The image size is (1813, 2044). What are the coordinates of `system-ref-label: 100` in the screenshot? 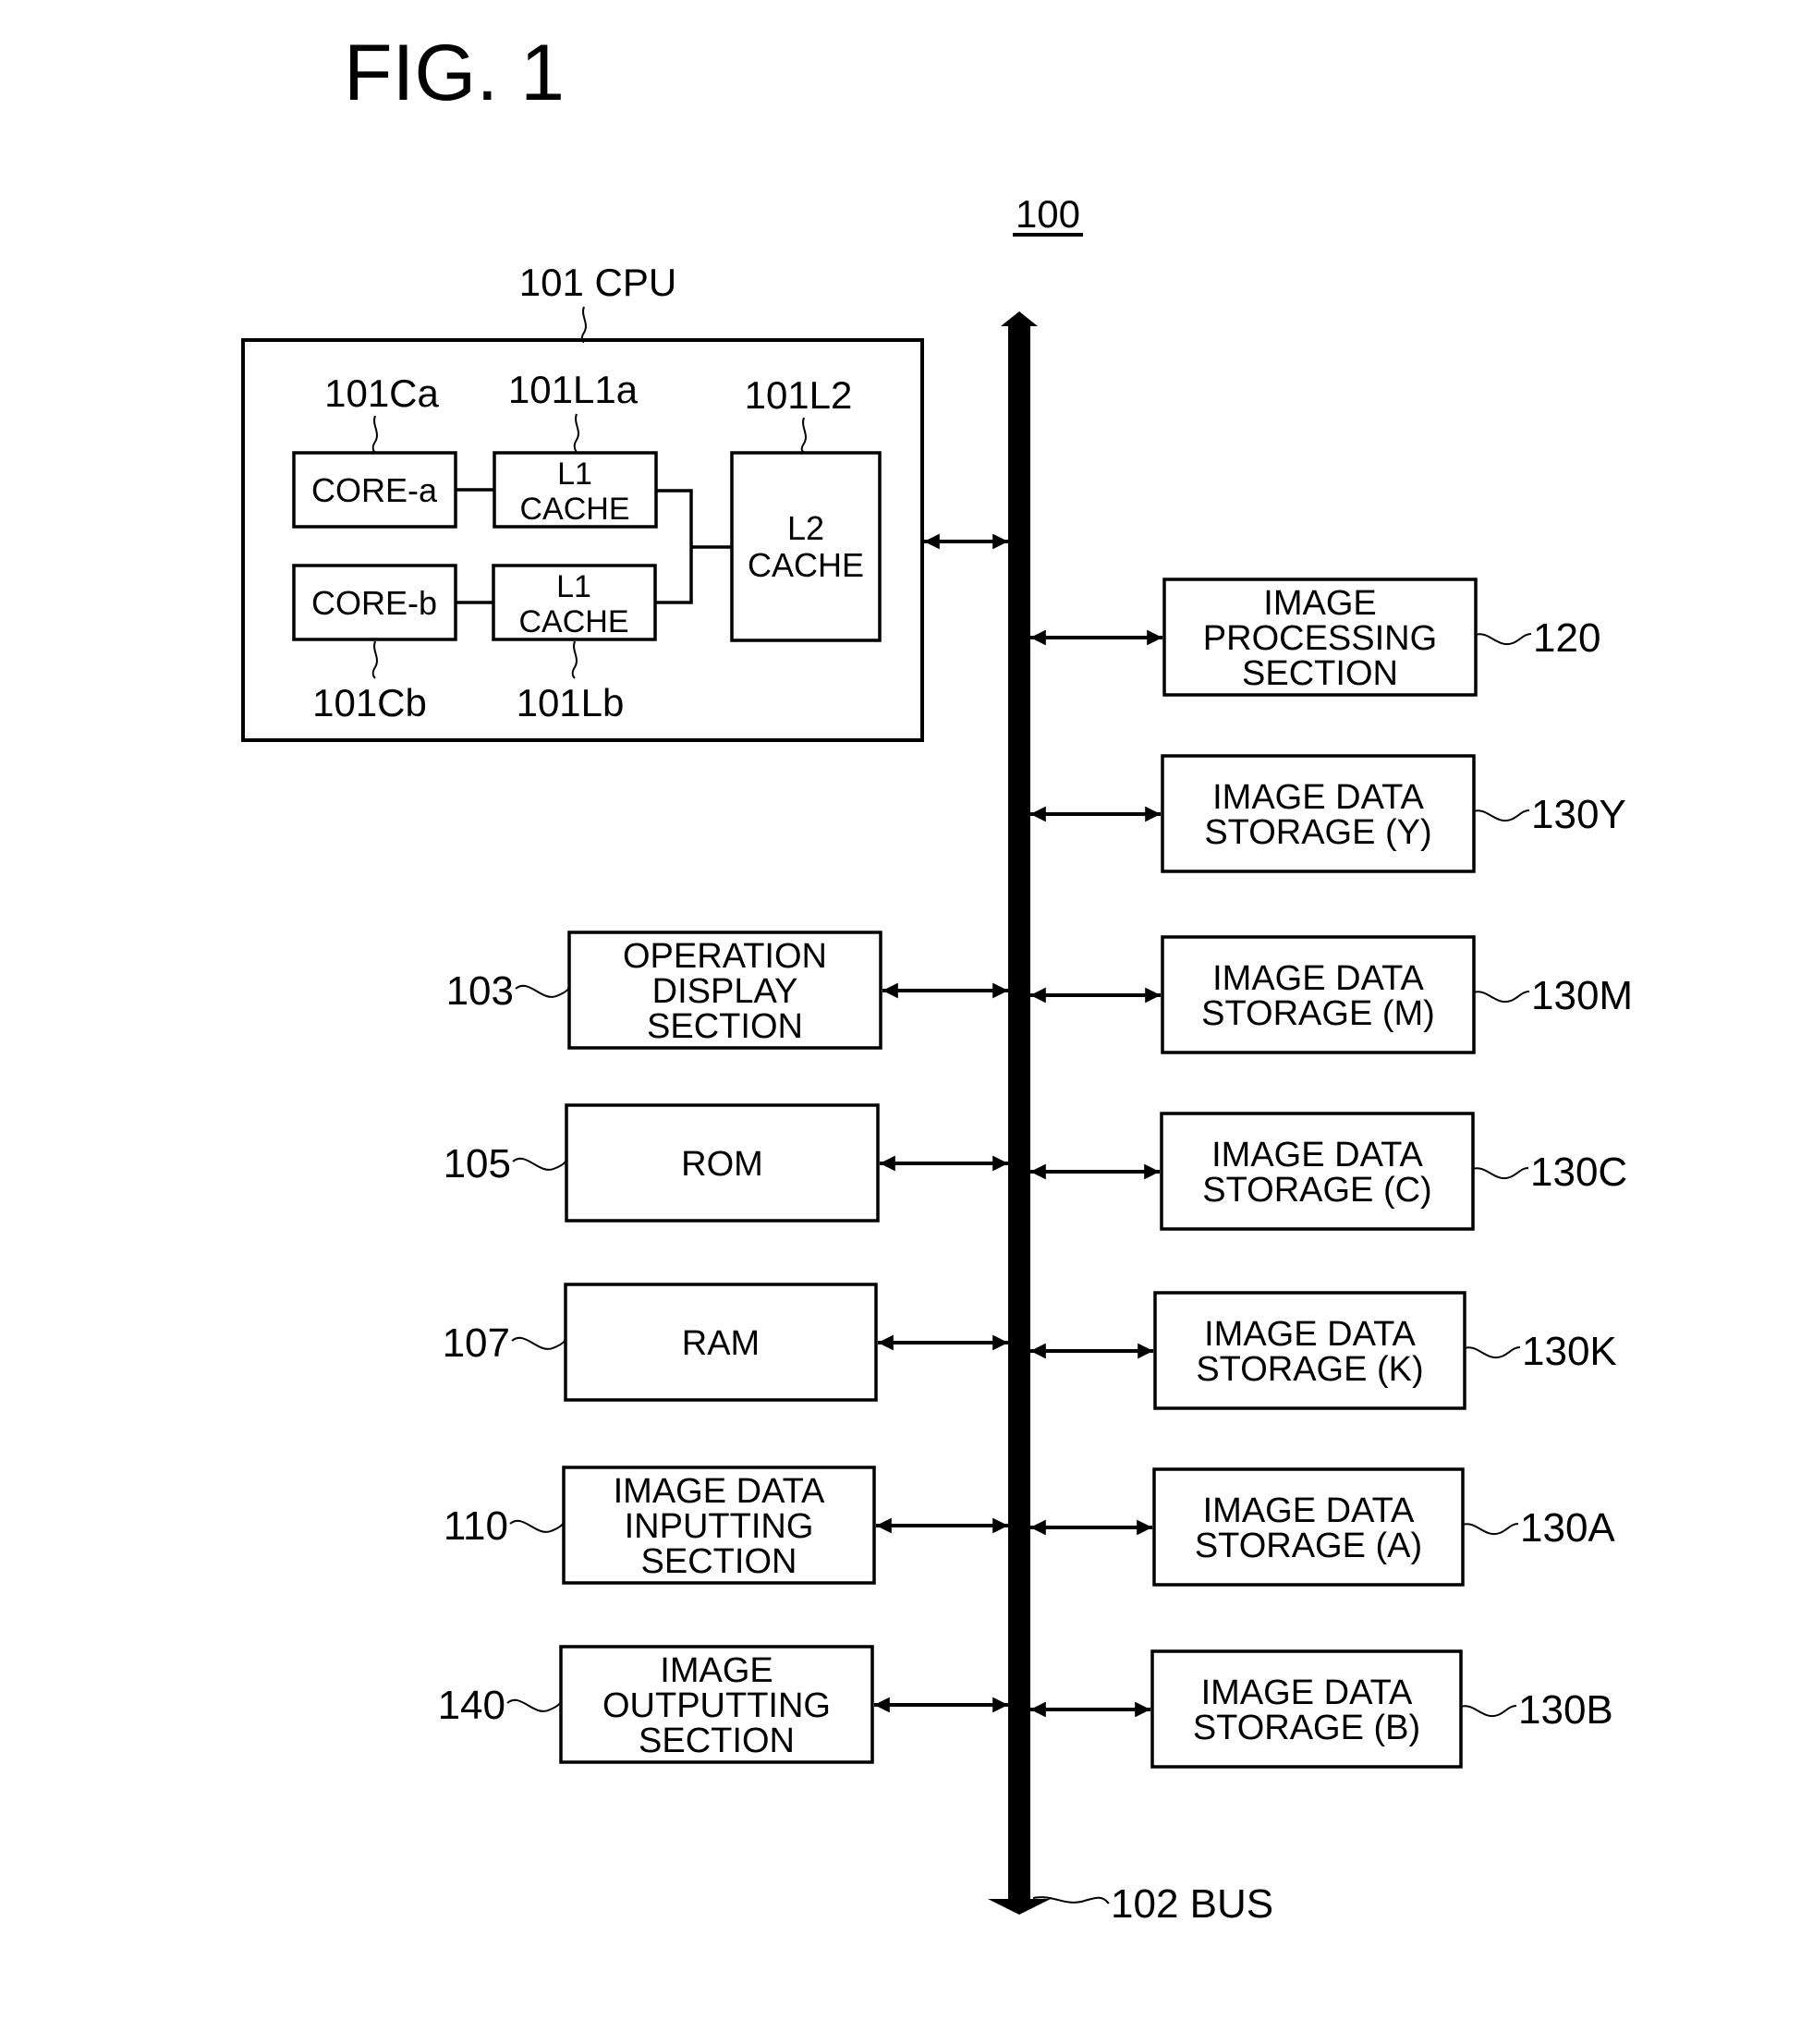 It's located at (1048, 214).